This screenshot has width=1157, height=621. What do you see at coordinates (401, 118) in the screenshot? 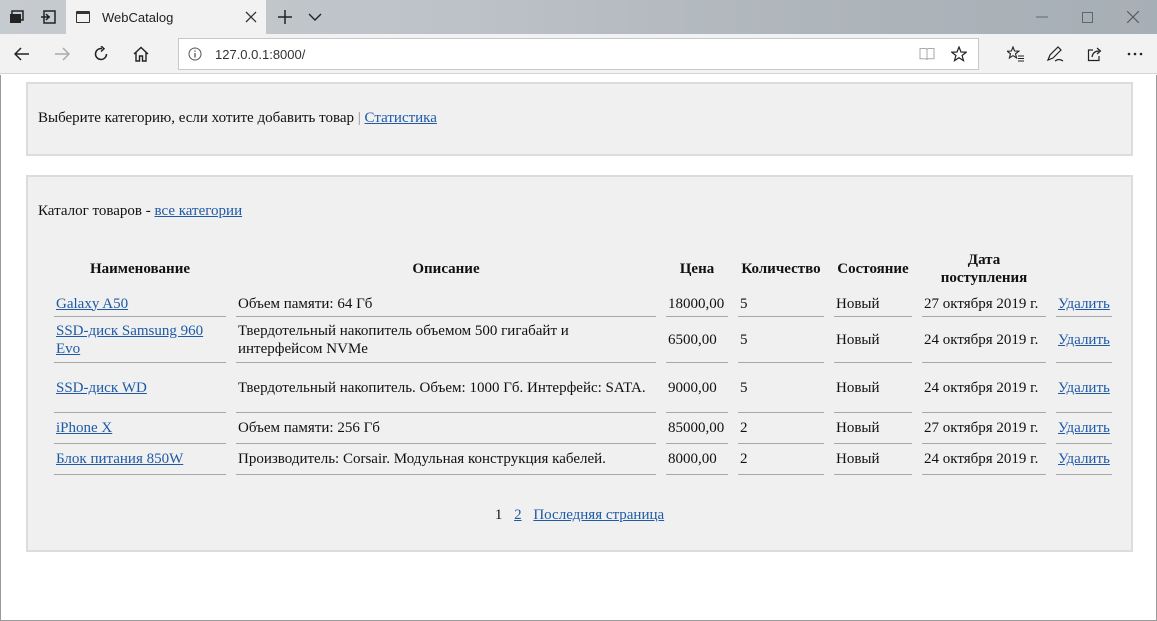
I see `statistics-link: Статистика` at bounding box center [401, 118].